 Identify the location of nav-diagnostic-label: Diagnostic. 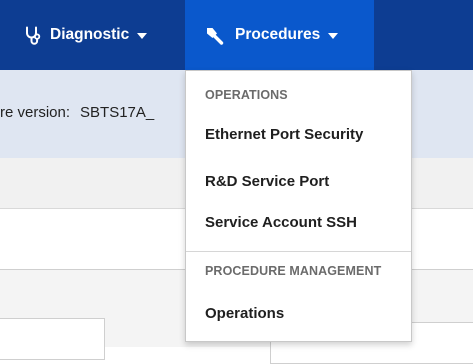
(90, 34).